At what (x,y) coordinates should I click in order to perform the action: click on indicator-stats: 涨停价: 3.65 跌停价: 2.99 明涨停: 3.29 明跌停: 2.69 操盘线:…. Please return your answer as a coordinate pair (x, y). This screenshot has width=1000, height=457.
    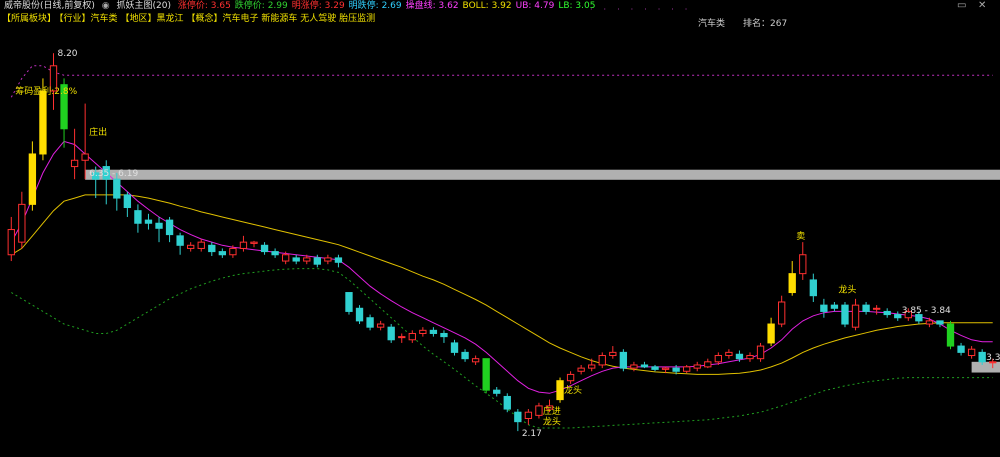
    Looking at the image, I should click on (389, 6).